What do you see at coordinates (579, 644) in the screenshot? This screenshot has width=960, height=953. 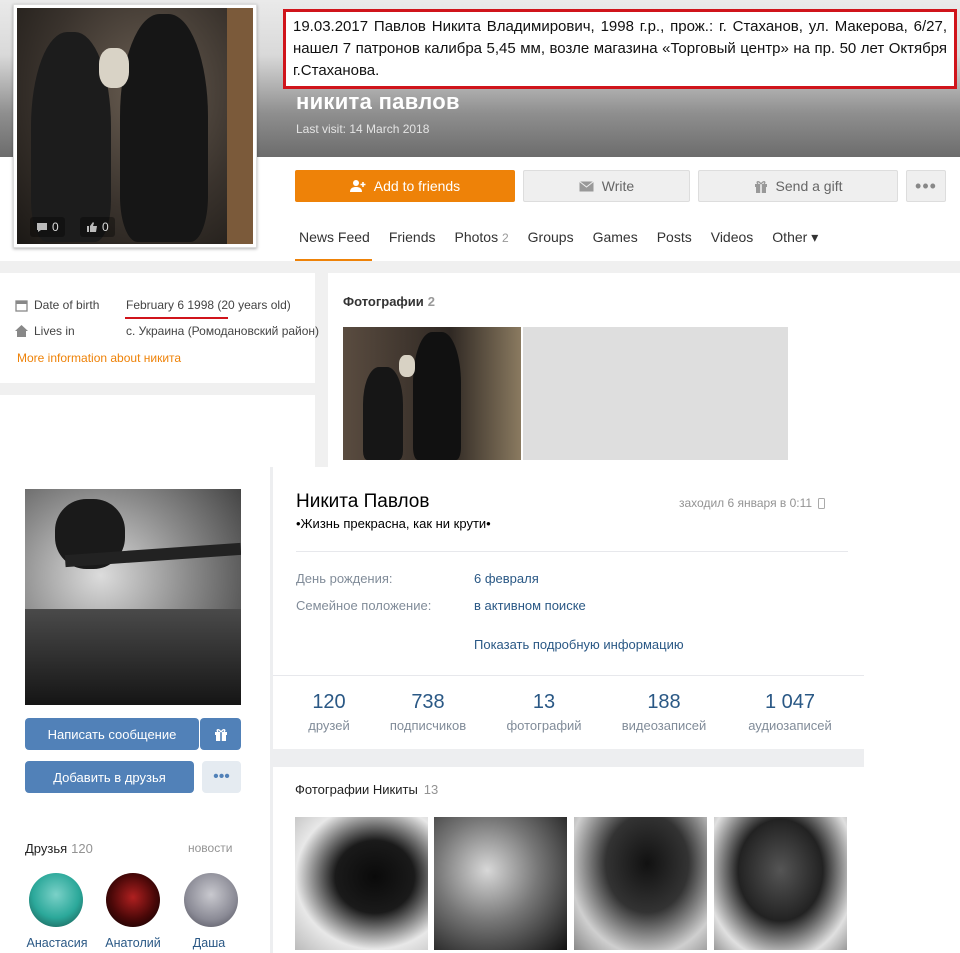 I see `show-details-link: Показать подробную информацию` at bounding box center [579, 644].